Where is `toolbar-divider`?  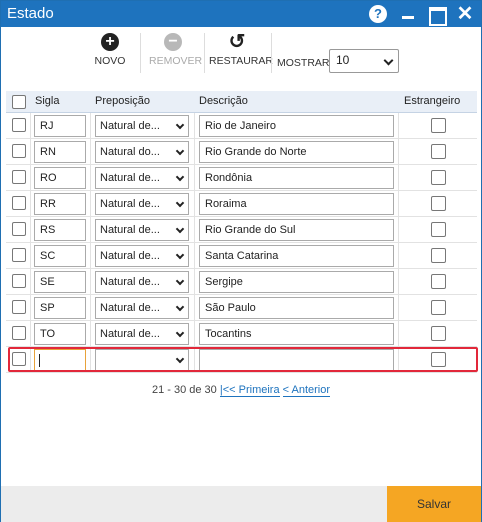
toolbar-divider is located at coordinates (204, 53).